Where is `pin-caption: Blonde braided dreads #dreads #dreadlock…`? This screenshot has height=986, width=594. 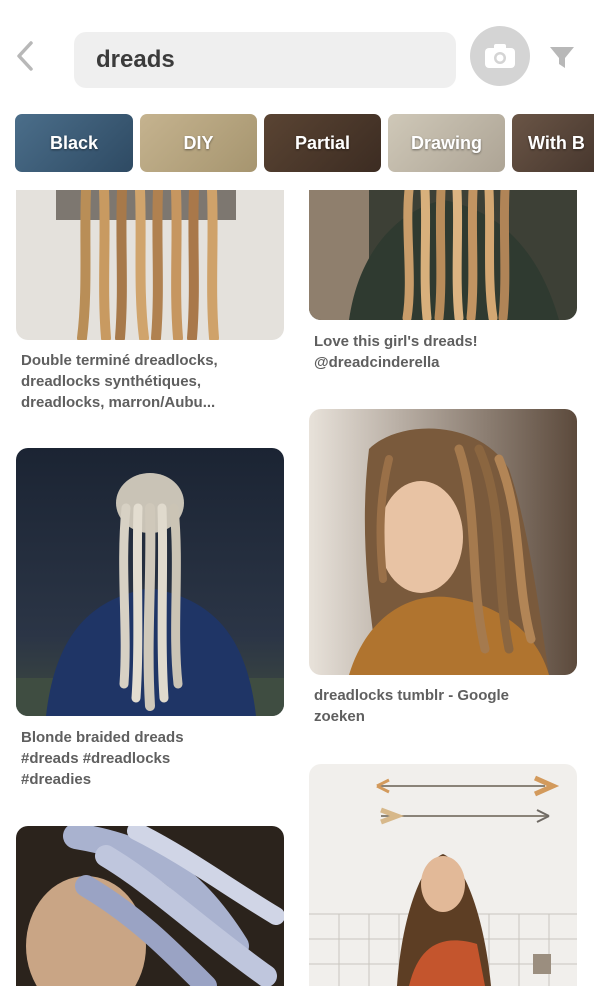
pin-caption: Blonde braided dreads #dreads #dreadlock… is located at coordinates (102, 758).